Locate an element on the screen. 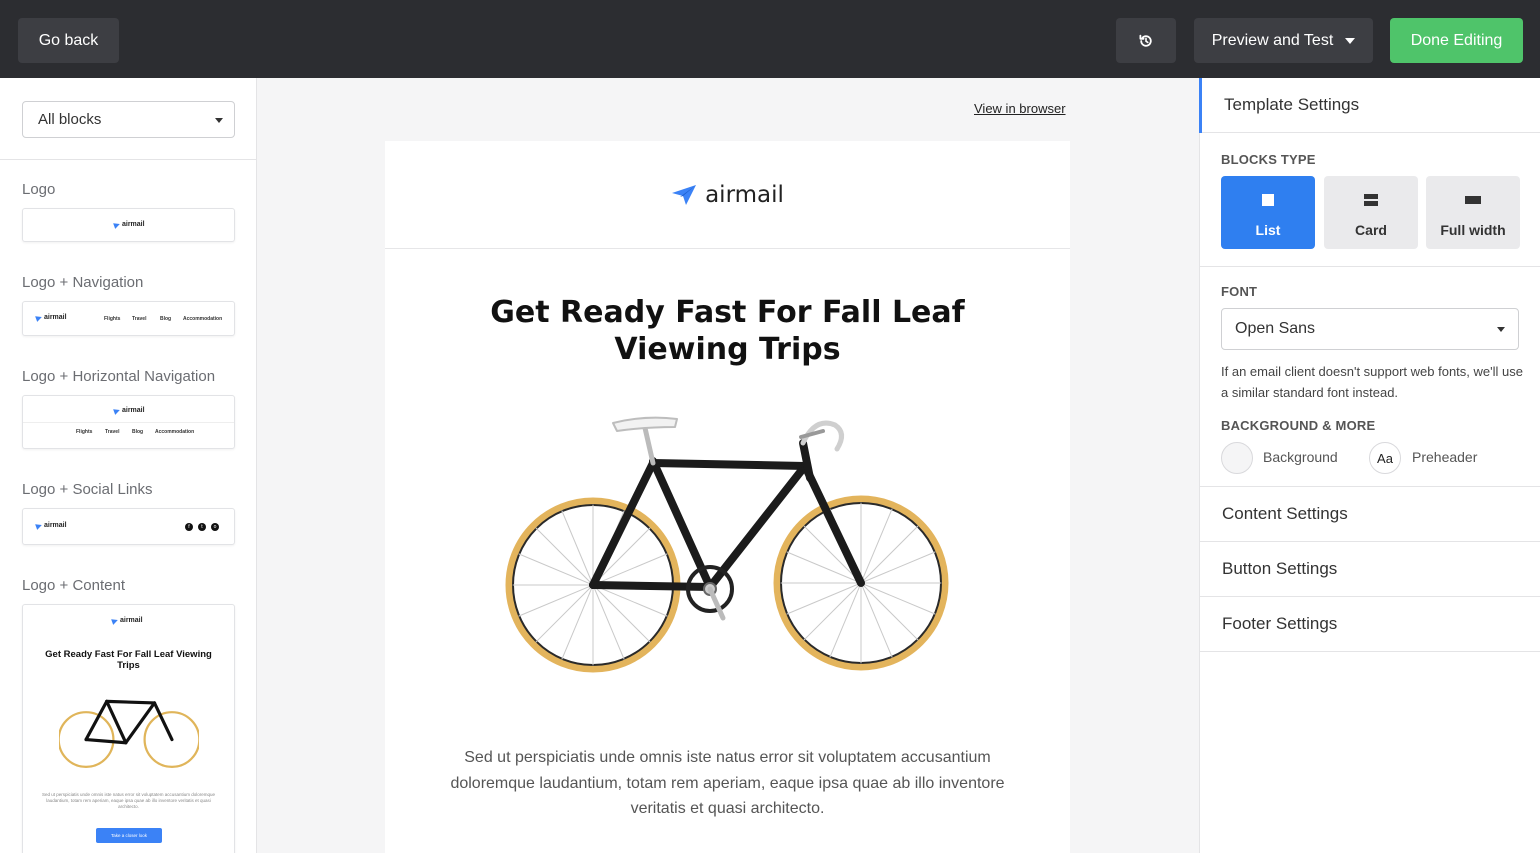 Image resolution: width=1540 pixels, height=853 pixels. preheader-swatch-text: Aa is located at coordinates (1385, 458).